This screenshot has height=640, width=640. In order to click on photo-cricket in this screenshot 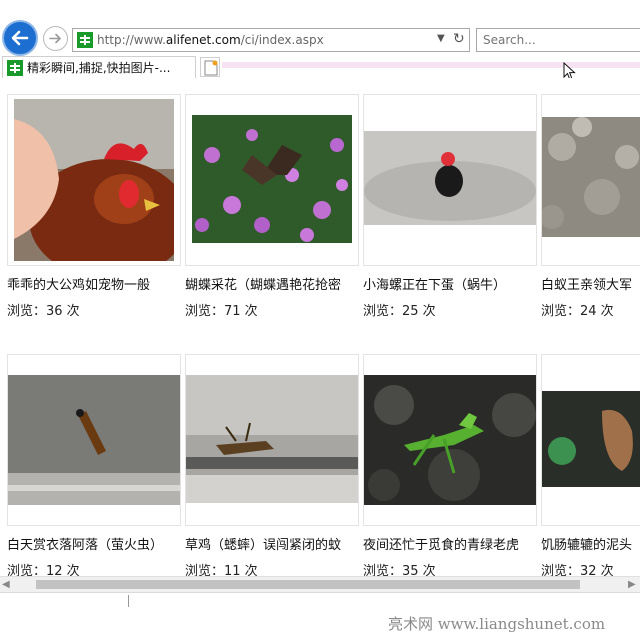, I will do `click(272, 439)`.